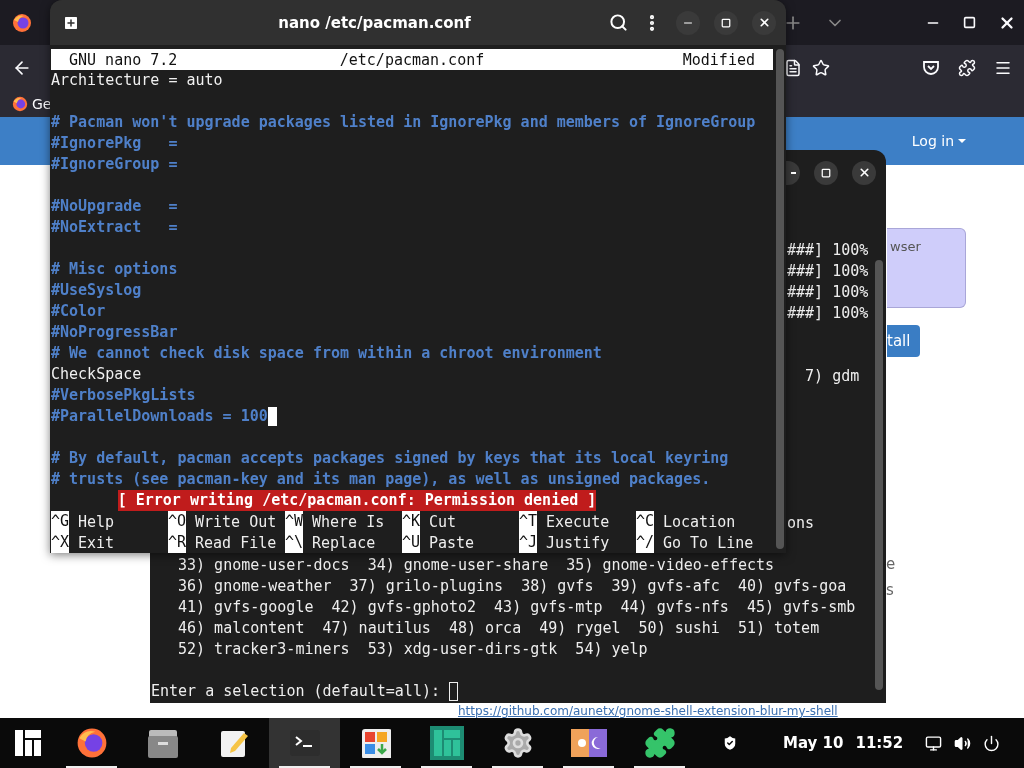 This screenshot has width=1024, height=768. What do you see at coordinates (926, 268) in the screenshot?
I see `info-panel: wser` at bounding box center [926, 268].